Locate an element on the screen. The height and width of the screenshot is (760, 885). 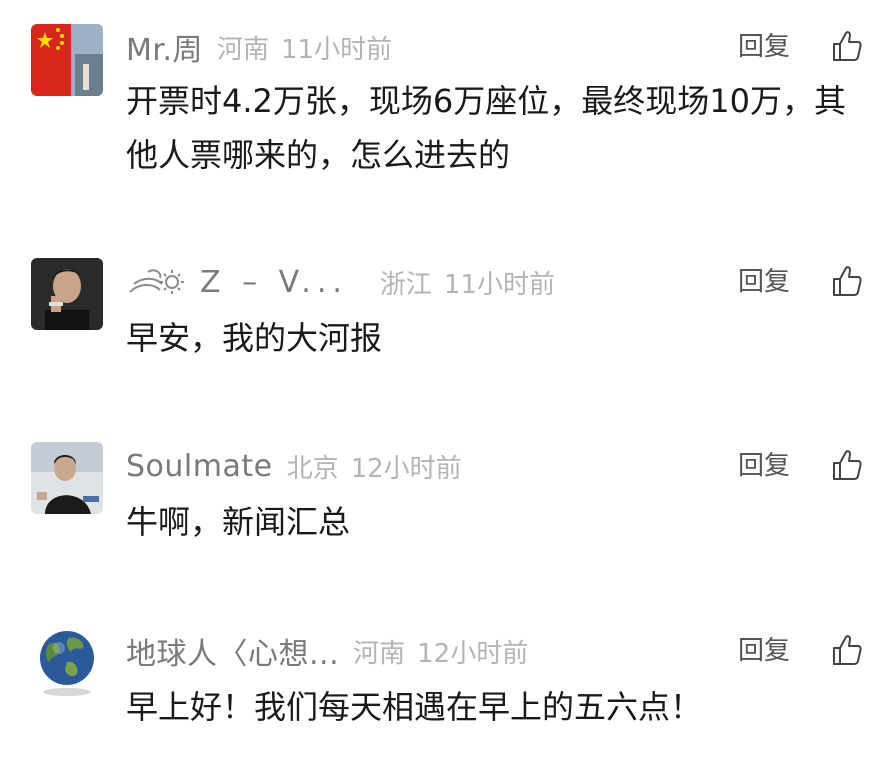
comment-header: Soulmate 北京 12小时前 is located at coordinates (294, 466).